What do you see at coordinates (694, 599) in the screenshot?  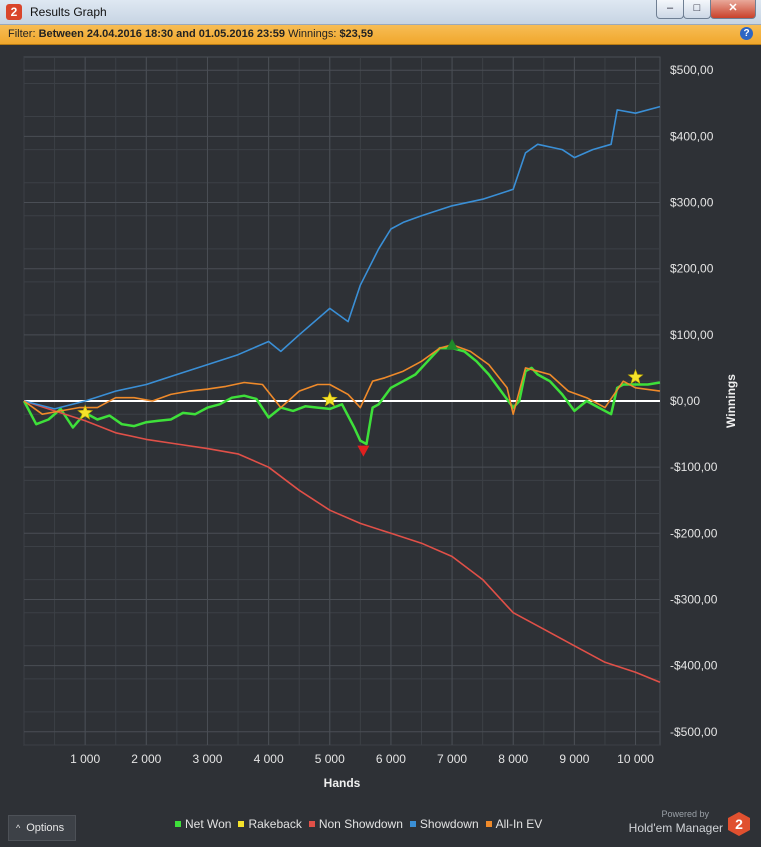 I see `y-tick-label: -$300,00` at bounding box center [694, 599].